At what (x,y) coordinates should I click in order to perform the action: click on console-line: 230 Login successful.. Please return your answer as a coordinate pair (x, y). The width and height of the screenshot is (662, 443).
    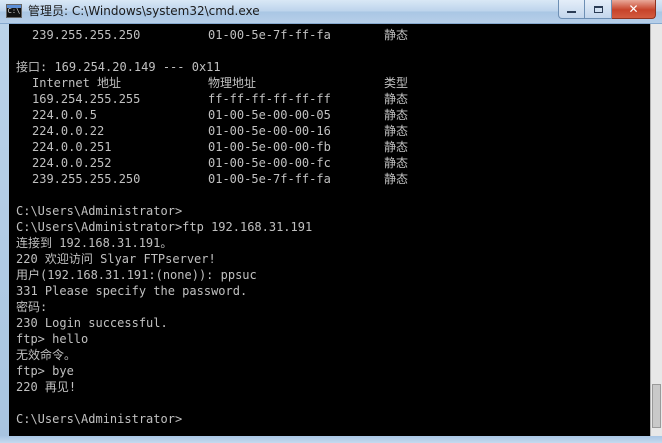
    Looking at the image, I should click on (92, 323).